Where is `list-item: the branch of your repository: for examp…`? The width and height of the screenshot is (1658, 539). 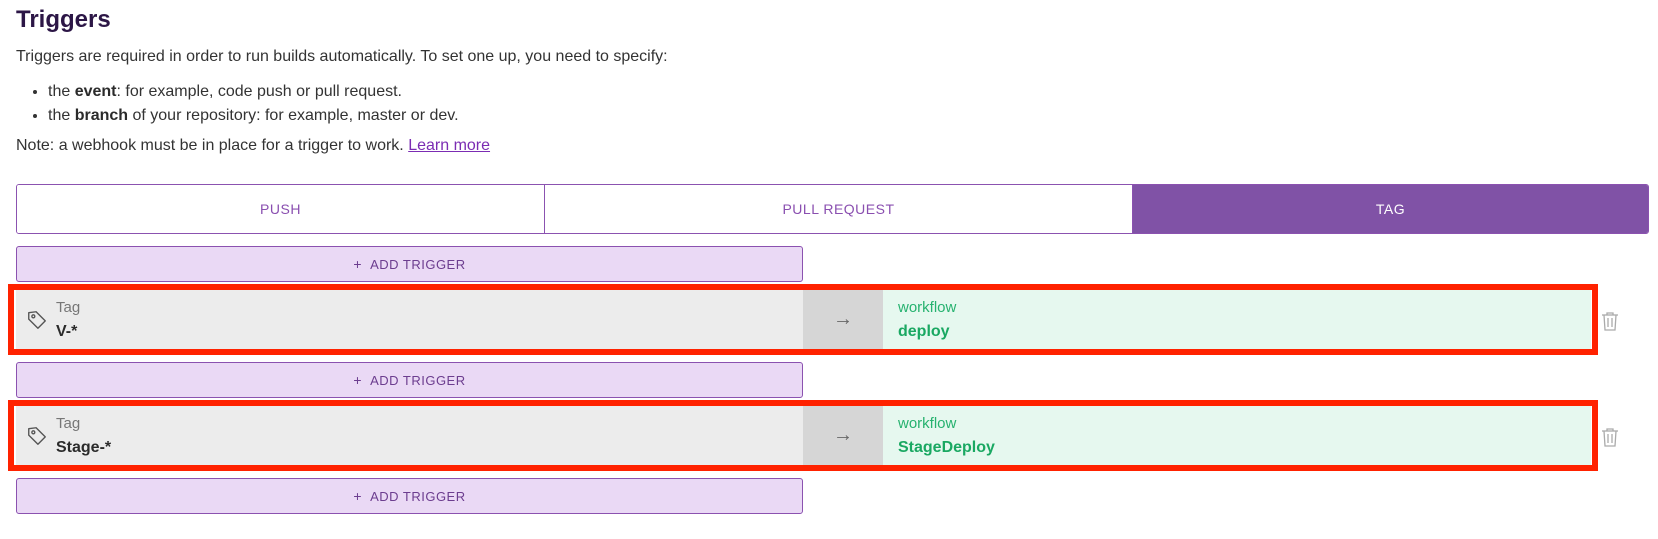 list-item: the branch of your repository: for examp… is located at coordinates (253, 116).